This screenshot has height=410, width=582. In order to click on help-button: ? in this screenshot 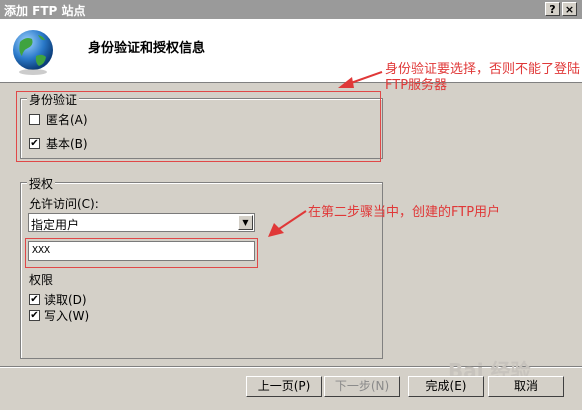, I will do `click(552, 9)`.